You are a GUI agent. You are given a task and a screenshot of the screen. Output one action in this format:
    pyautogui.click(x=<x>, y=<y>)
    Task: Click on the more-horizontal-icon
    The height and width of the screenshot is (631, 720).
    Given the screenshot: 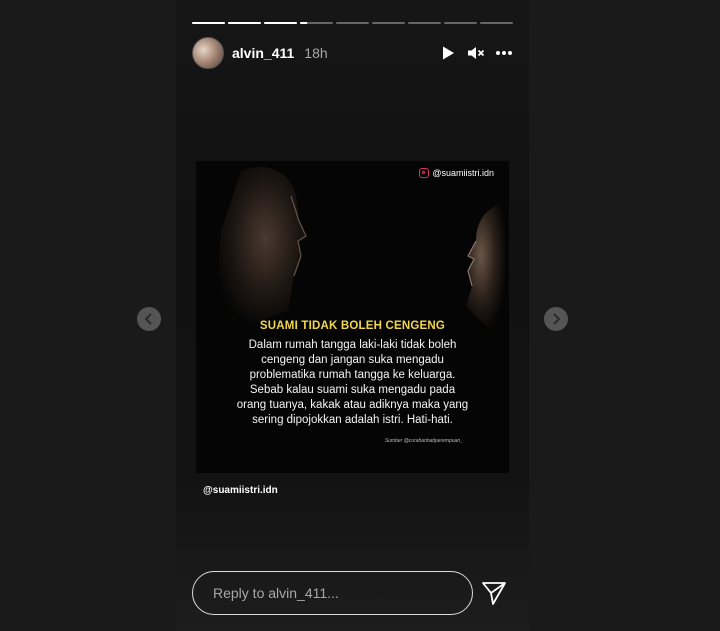 What is the action you would take?
    pyautogui.click(x=504, y=53)
    